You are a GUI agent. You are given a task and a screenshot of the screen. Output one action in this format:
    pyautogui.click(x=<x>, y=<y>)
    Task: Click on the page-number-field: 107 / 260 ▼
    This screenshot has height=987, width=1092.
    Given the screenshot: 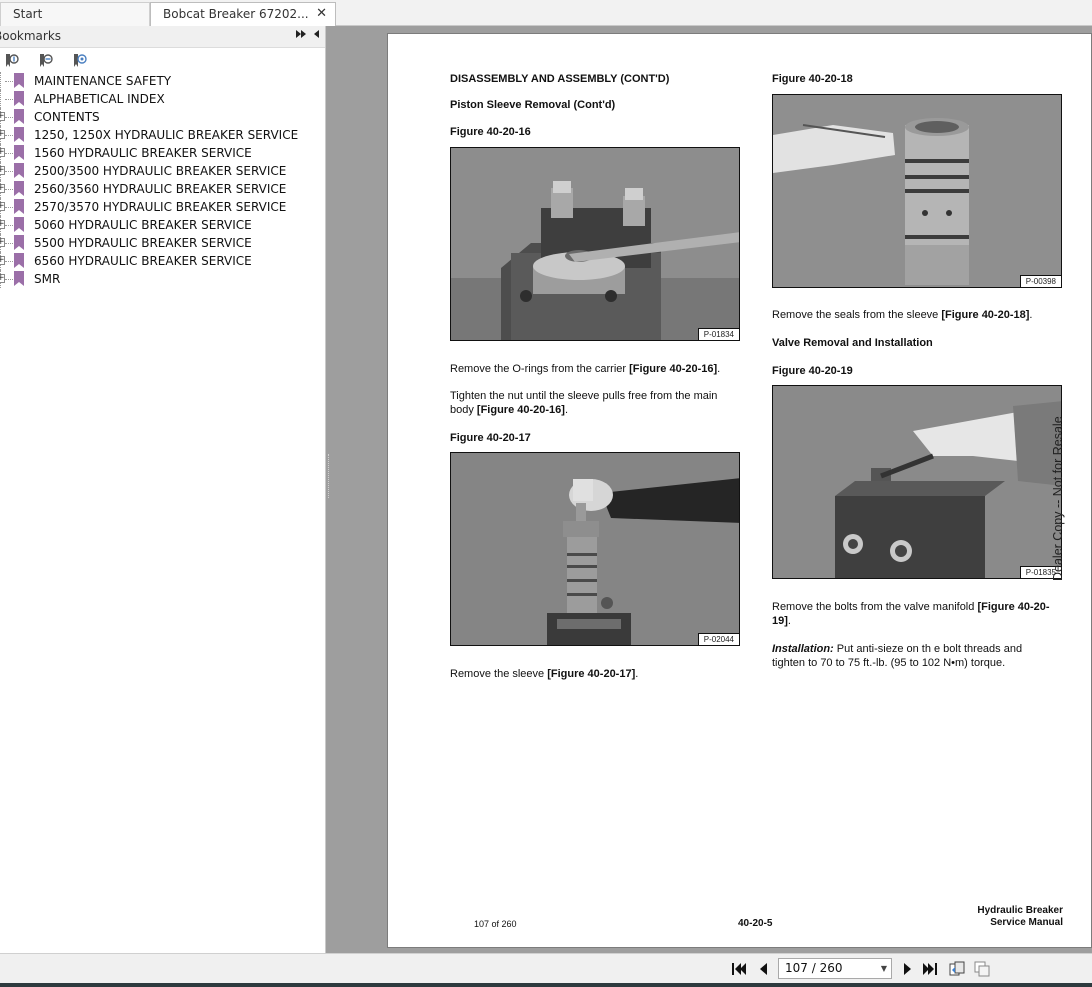 What is the action you would take?
    pyautogui.click(x=835, y=968)
    